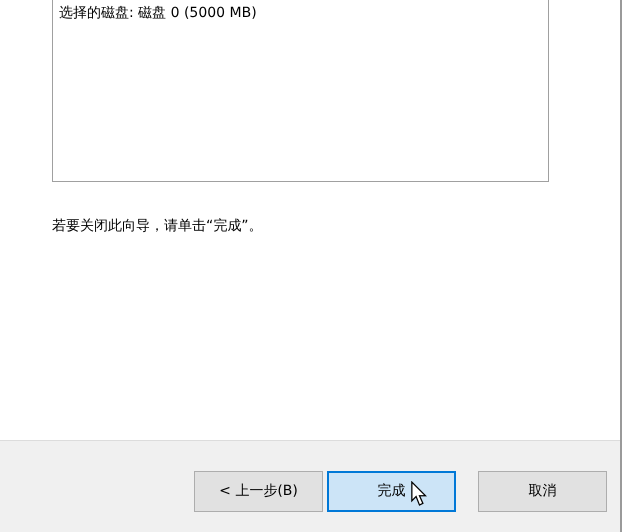 The image size is (628, 532). Describe the element at coordinates (158, 226) in the screenshot. I see `instruction-text: 若要关闭此向导，请单击“完成”。` at that location.